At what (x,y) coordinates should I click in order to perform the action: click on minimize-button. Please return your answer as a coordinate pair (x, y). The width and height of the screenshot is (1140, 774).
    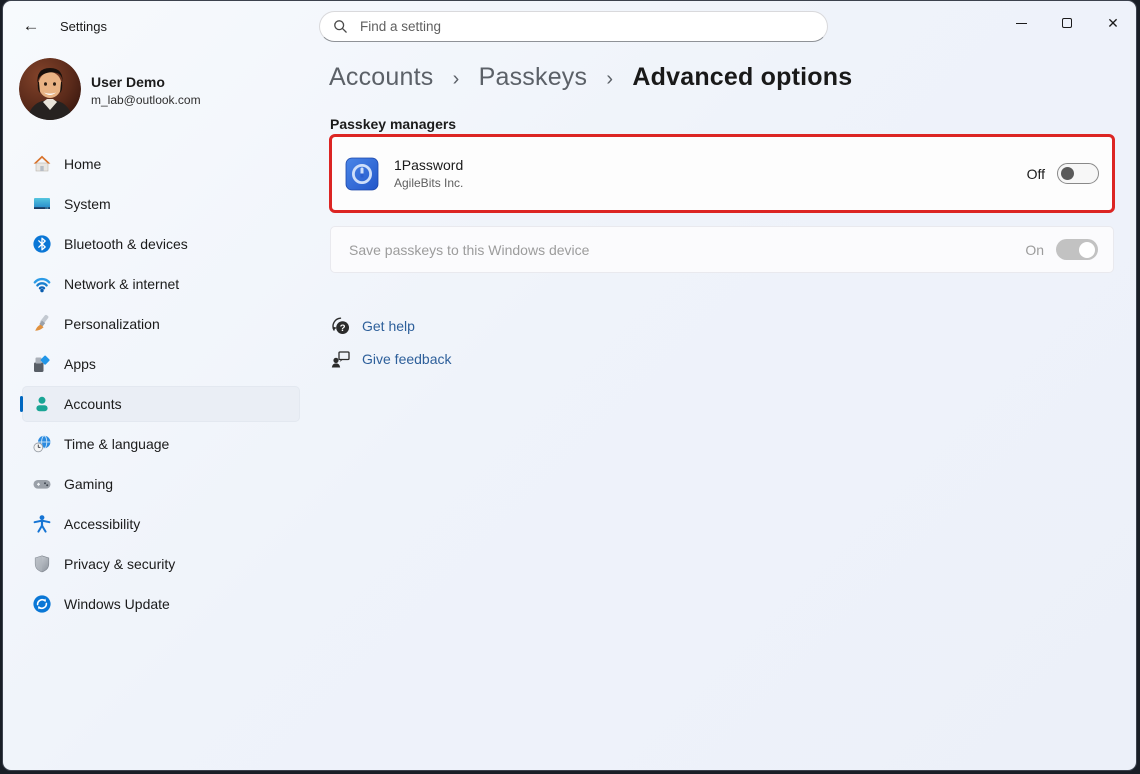
    Looking at the image, I should click on (1021, 23).